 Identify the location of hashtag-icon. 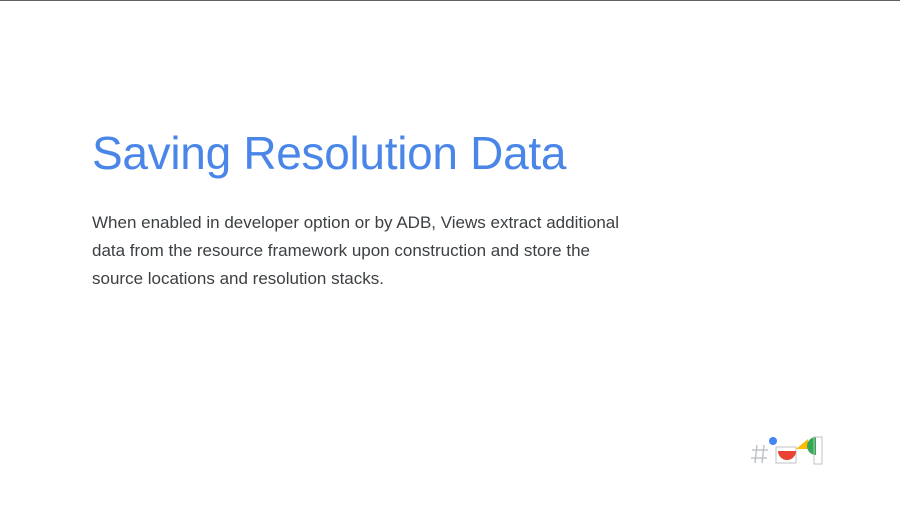
(759, 454).